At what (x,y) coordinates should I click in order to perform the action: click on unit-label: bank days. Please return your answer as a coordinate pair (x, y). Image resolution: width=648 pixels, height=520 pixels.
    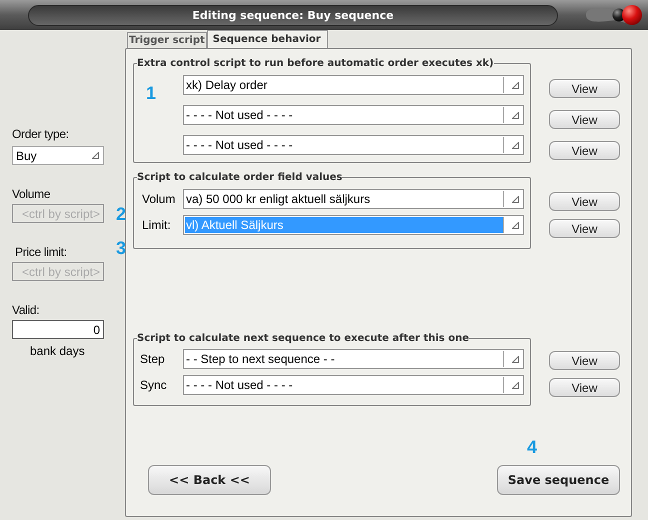
    Looking at the image, I should click on (58, 351).